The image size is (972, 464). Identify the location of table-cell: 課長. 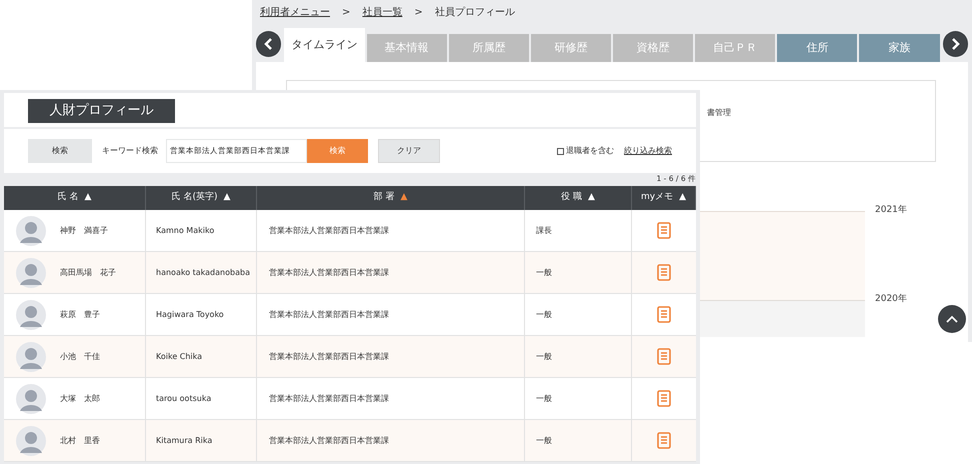
(544, 230).